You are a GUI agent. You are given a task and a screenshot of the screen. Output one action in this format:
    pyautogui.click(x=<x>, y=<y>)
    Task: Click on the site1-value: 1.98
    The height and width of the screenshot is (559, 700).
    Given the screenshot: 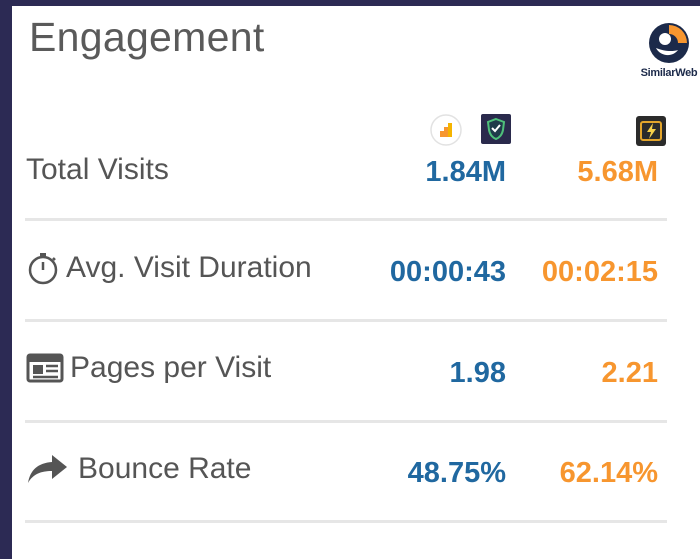 What is the action you would take?
    pyautogui.click(x=477, y=373)
    